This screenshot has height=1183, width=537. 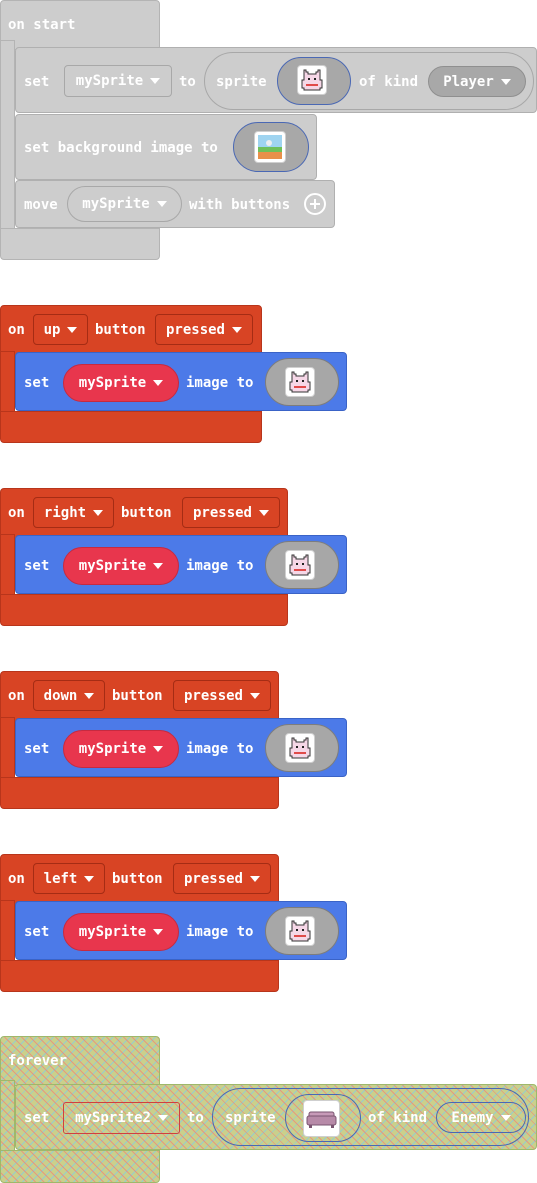 I want to click on kind-dropdown: Player, so click(x=477, y=81).